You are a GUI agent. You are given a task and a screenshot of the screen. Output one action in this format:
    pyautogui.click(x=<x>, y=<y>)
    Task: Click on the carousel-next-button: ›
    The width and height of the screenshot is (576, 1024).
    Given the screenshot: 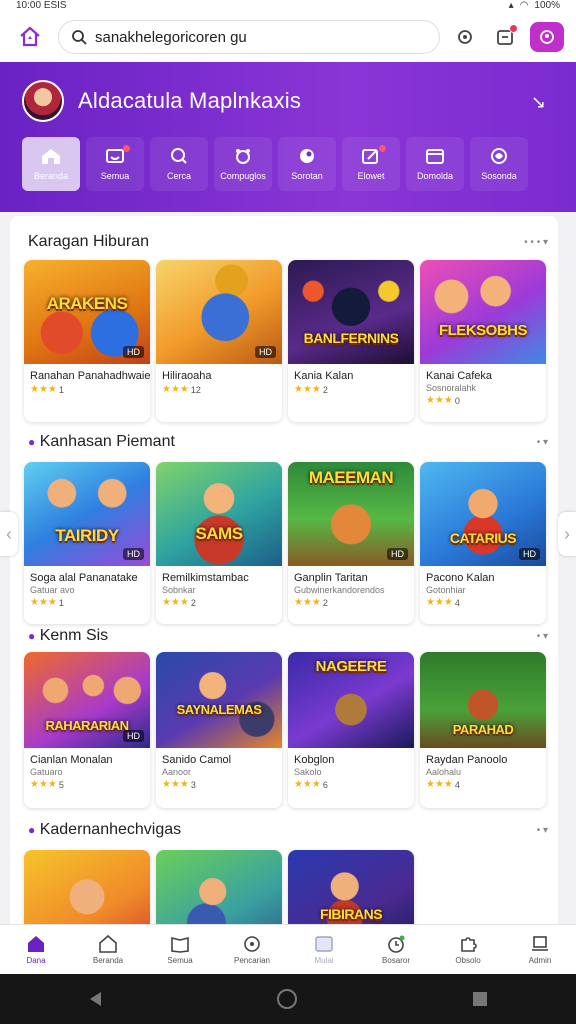 What is the action you would take?
    pyautogui.click(x=567, y=534)
    